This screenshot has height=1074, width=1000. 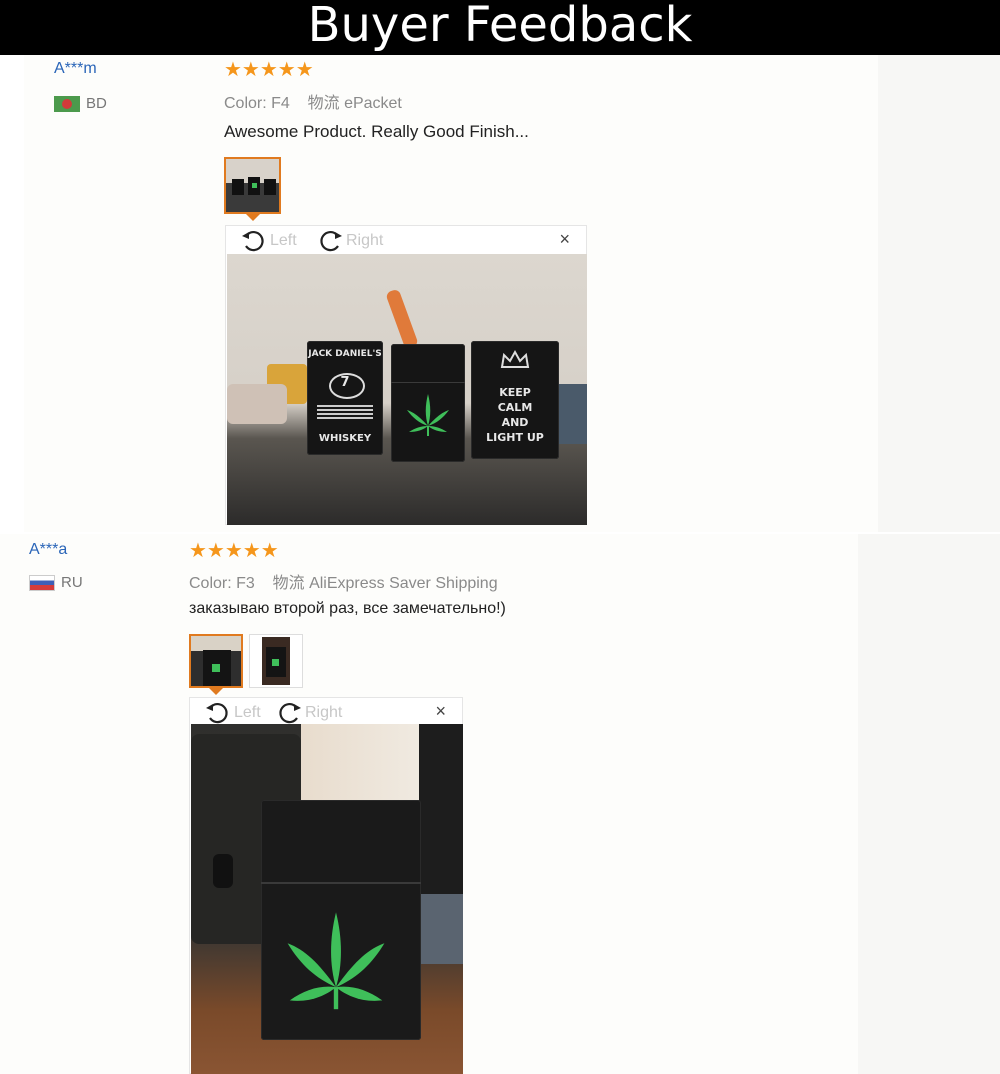 What do you see at coordinates (280, 103) in the screenshot?
I see `color-value: F4` at bounding box center [280, 103].